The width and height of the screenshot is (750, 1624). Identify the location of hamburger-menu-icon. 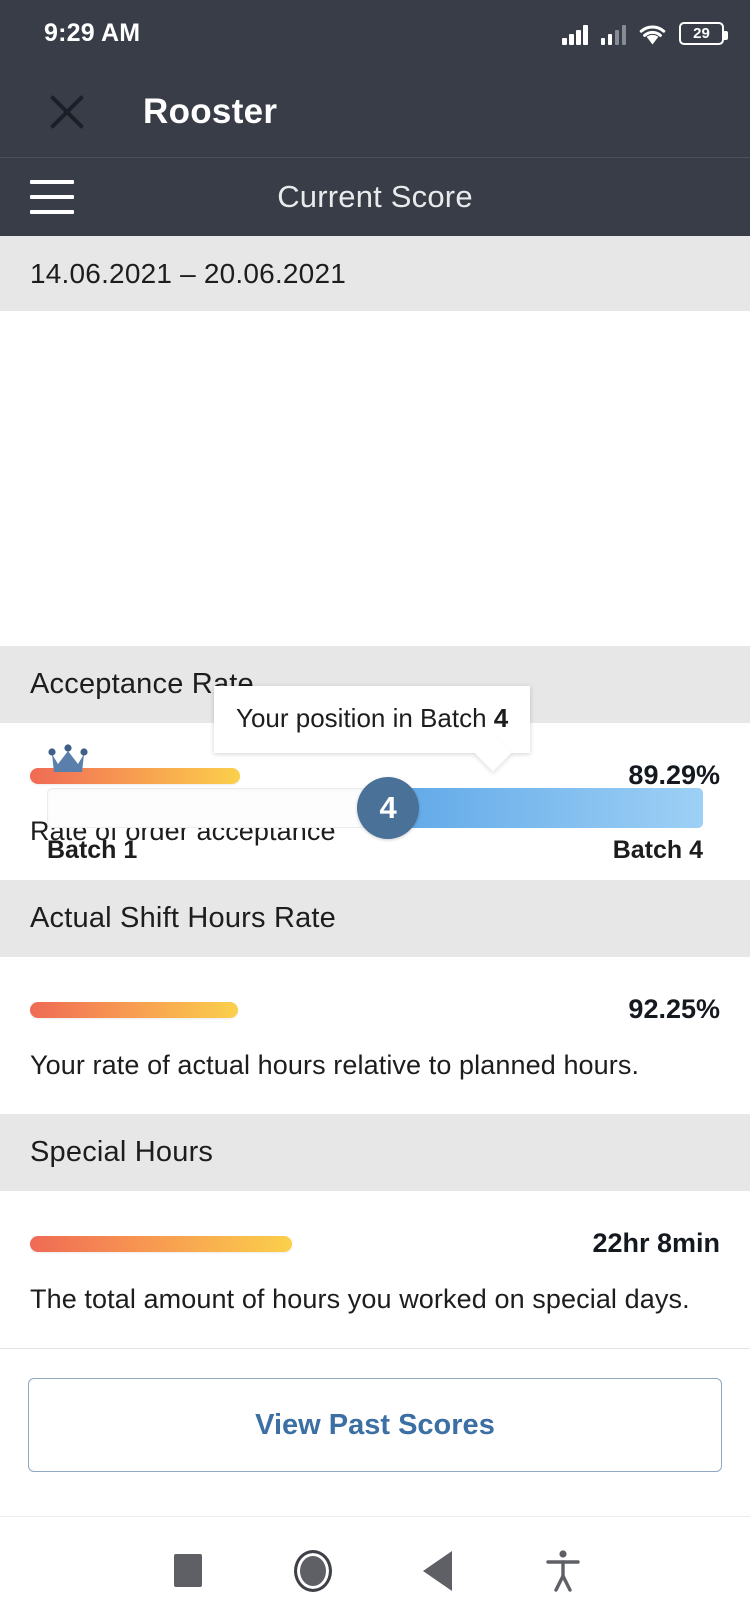
(52, 197).